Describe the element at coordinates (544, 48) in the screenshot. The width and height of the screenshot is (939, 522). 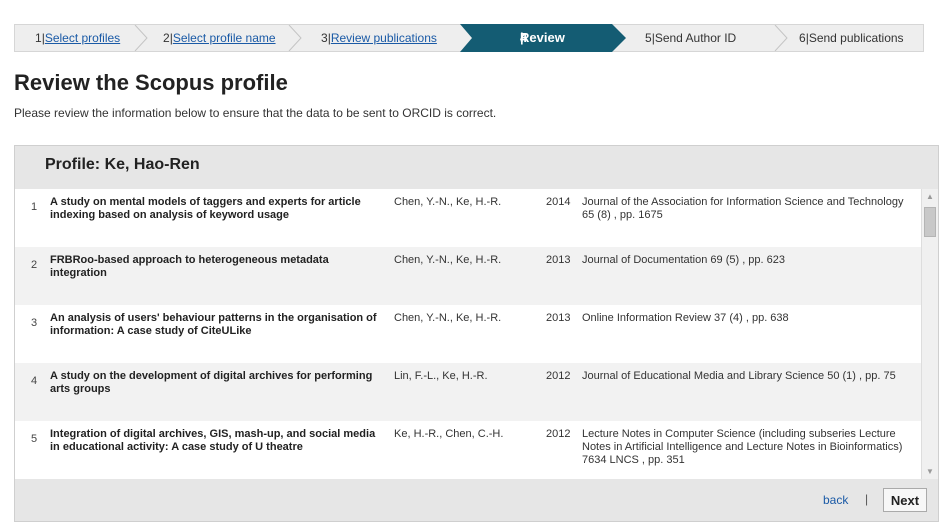
I see `step-4-active: 4 | Review profile` at that location.